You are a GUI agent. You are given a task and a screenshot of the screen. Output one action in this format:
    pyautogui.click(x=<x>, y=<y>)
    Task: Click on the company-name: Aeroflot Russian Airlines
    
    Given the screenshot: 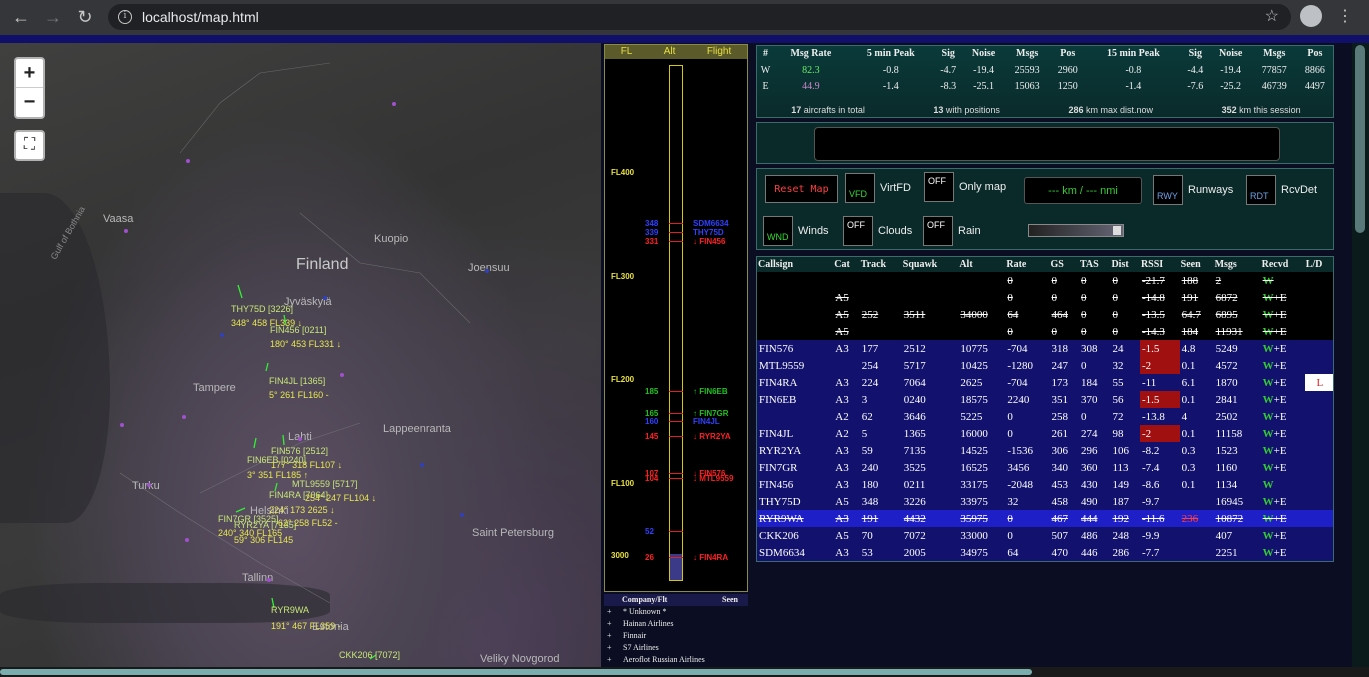 What is the action you would take?
    pyautogui.click(x=664, y=660)
    